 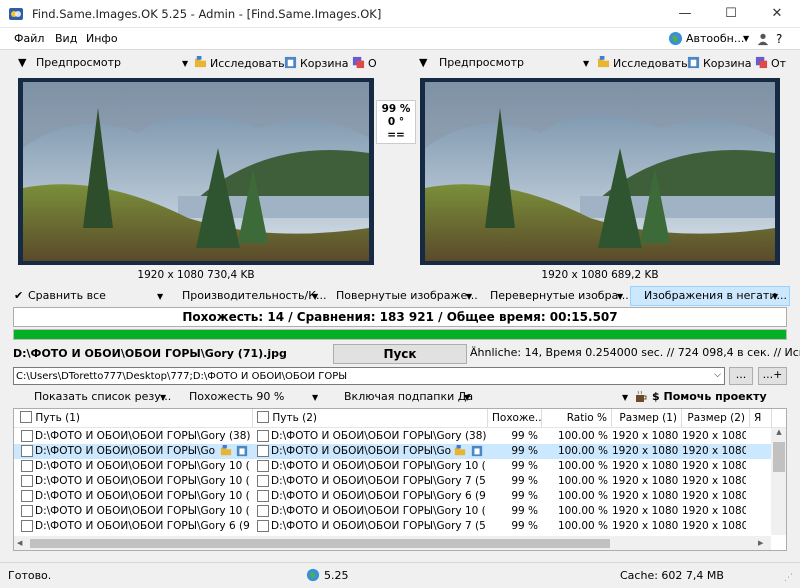 What do you see at coordinates (647, 418) in the screenshot?
I see `header-size1: Размер (1)` at bounding box center [647, 418].